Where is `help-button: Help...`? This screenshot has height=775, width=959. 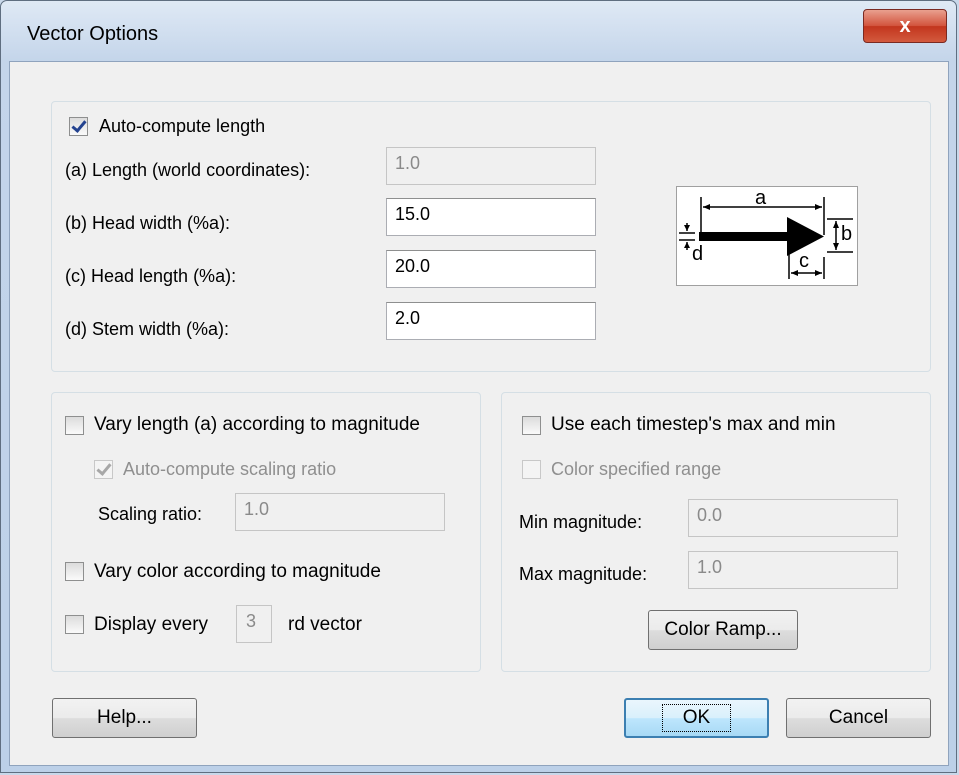 help-button: Help... is located at coordinates (124, 718).